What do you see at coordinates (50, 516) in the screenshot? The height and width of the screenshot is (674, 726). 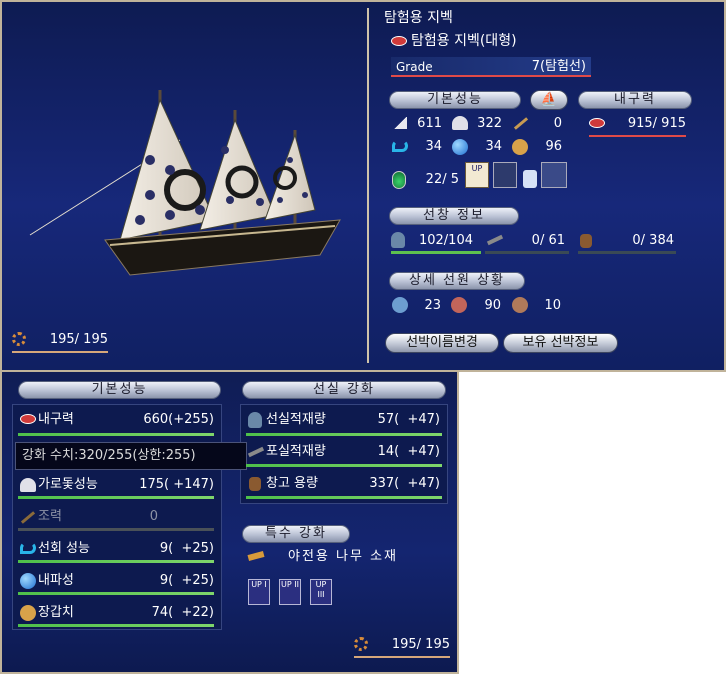 I see `row-oar-label: 조력` at bounding box center [50, 516].